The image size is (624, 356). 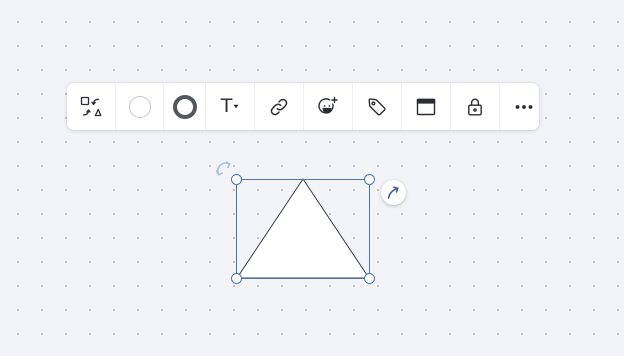 I want to click on connector-button, so click(x=393, y=192).